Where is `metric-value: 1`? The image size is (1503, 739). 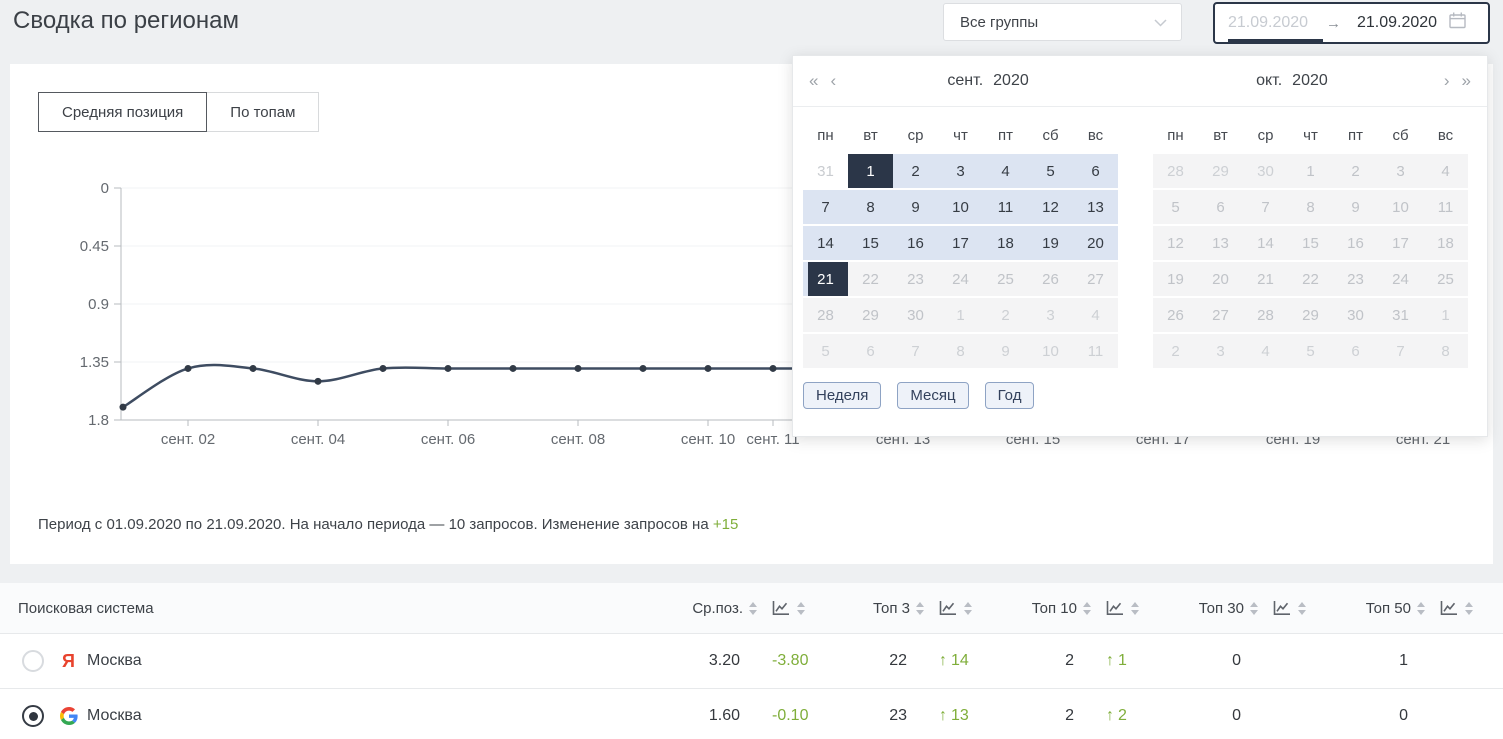
metric-value: 1 is located at coordinates (1403, 660).